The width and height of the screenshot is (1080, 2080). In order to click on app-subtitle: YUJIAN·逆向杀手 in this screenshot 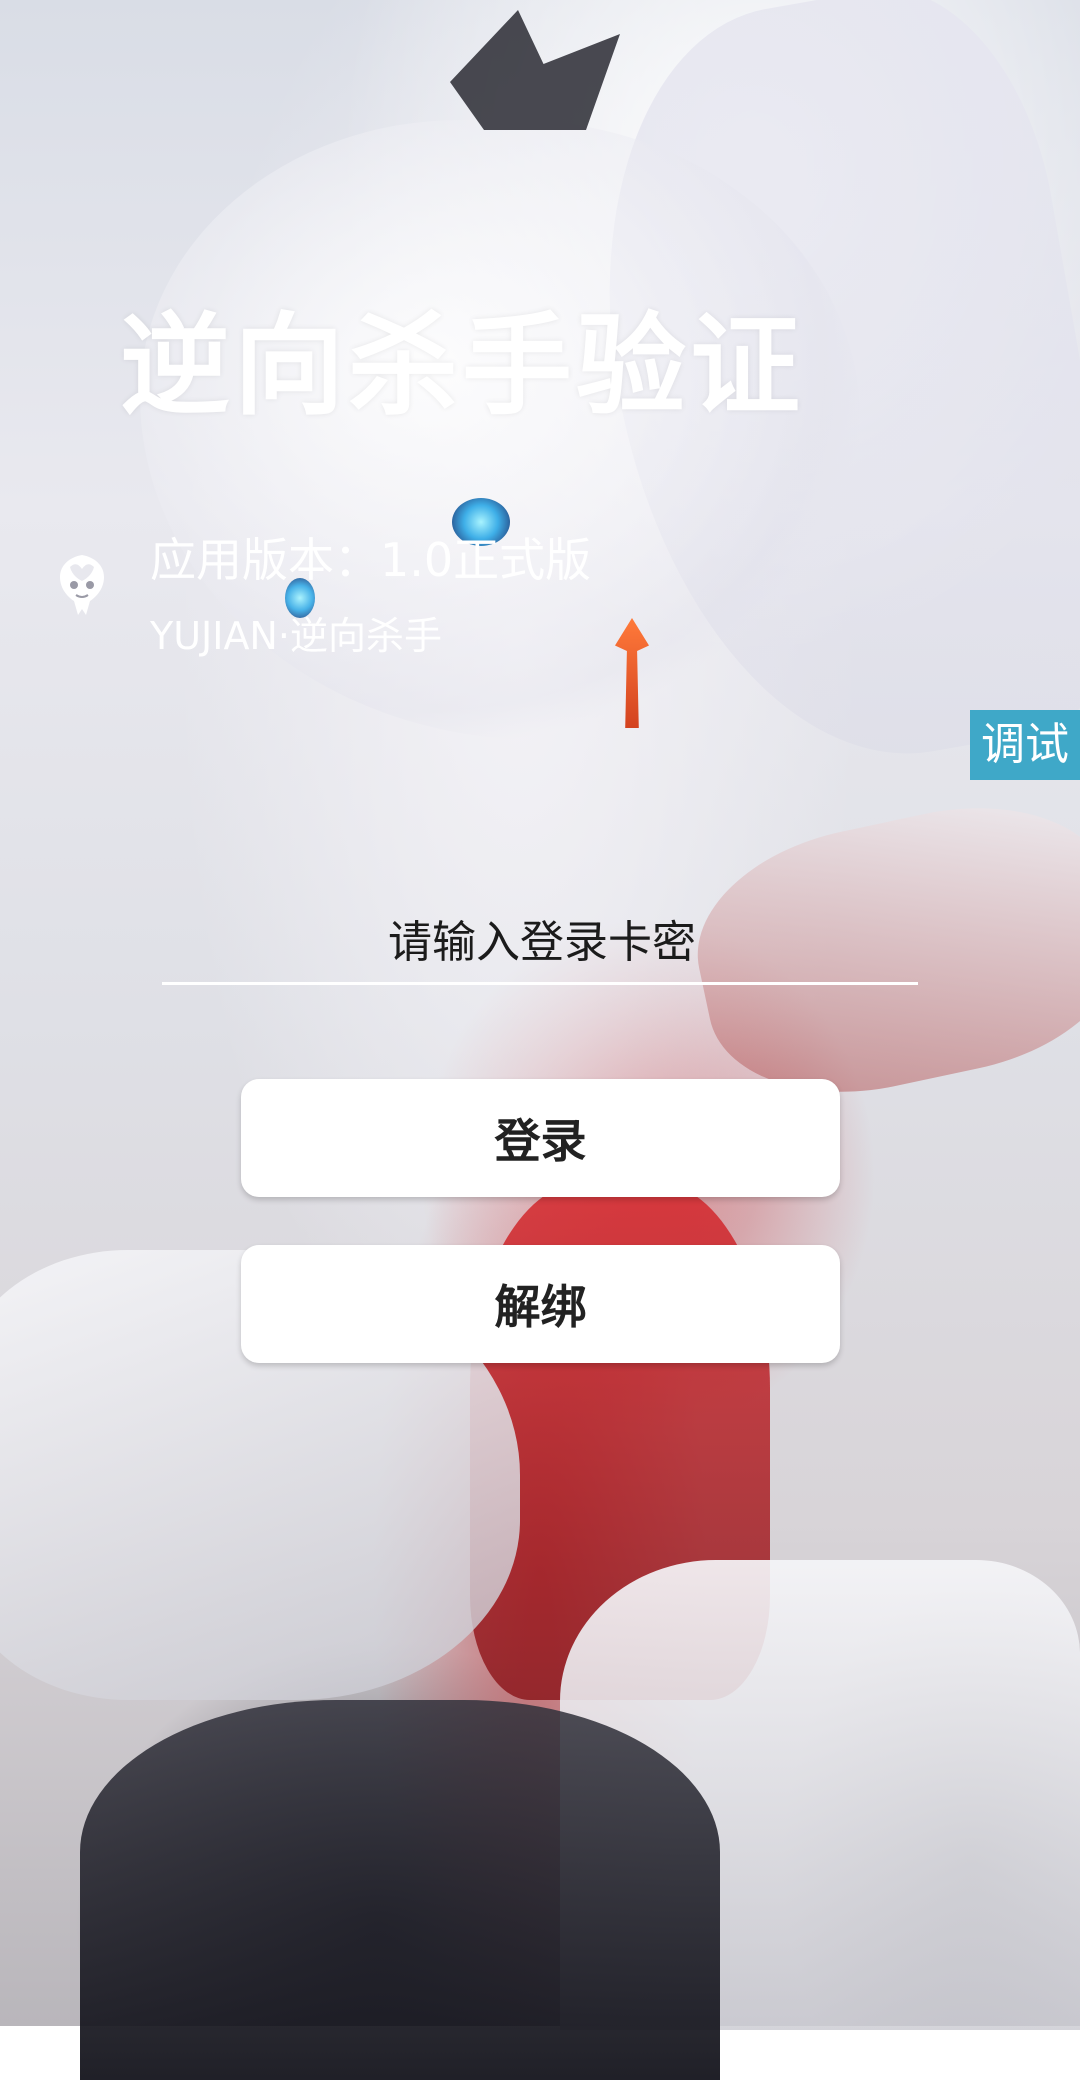, I will do `click(296, 636)`.